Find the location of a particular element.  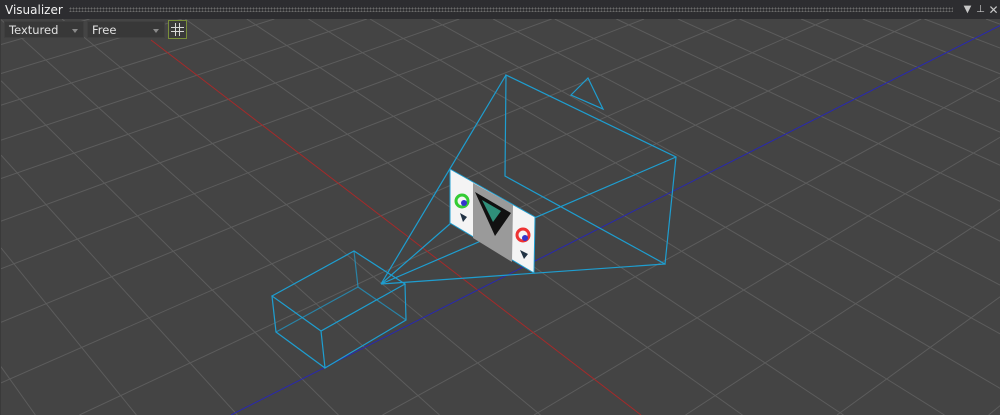

viewport-toolbar: Textured Free is located at coordinates (95, 29).